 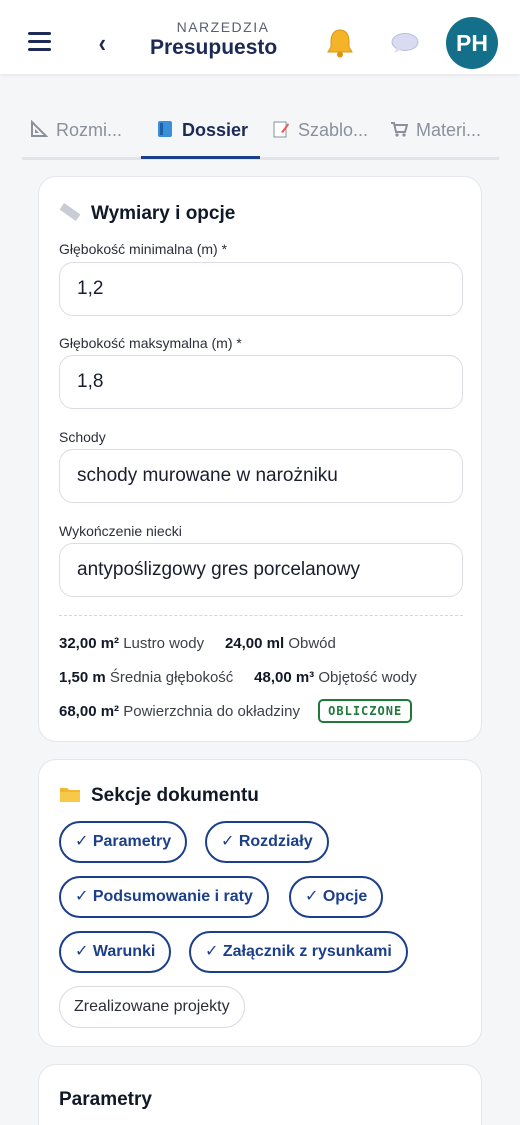 What do you see at coordinates (164, 897) in the screenshot?
I see `chip-podsumowanie: ✓ Podsumowanie i raty` at bounding box center [164, 897].